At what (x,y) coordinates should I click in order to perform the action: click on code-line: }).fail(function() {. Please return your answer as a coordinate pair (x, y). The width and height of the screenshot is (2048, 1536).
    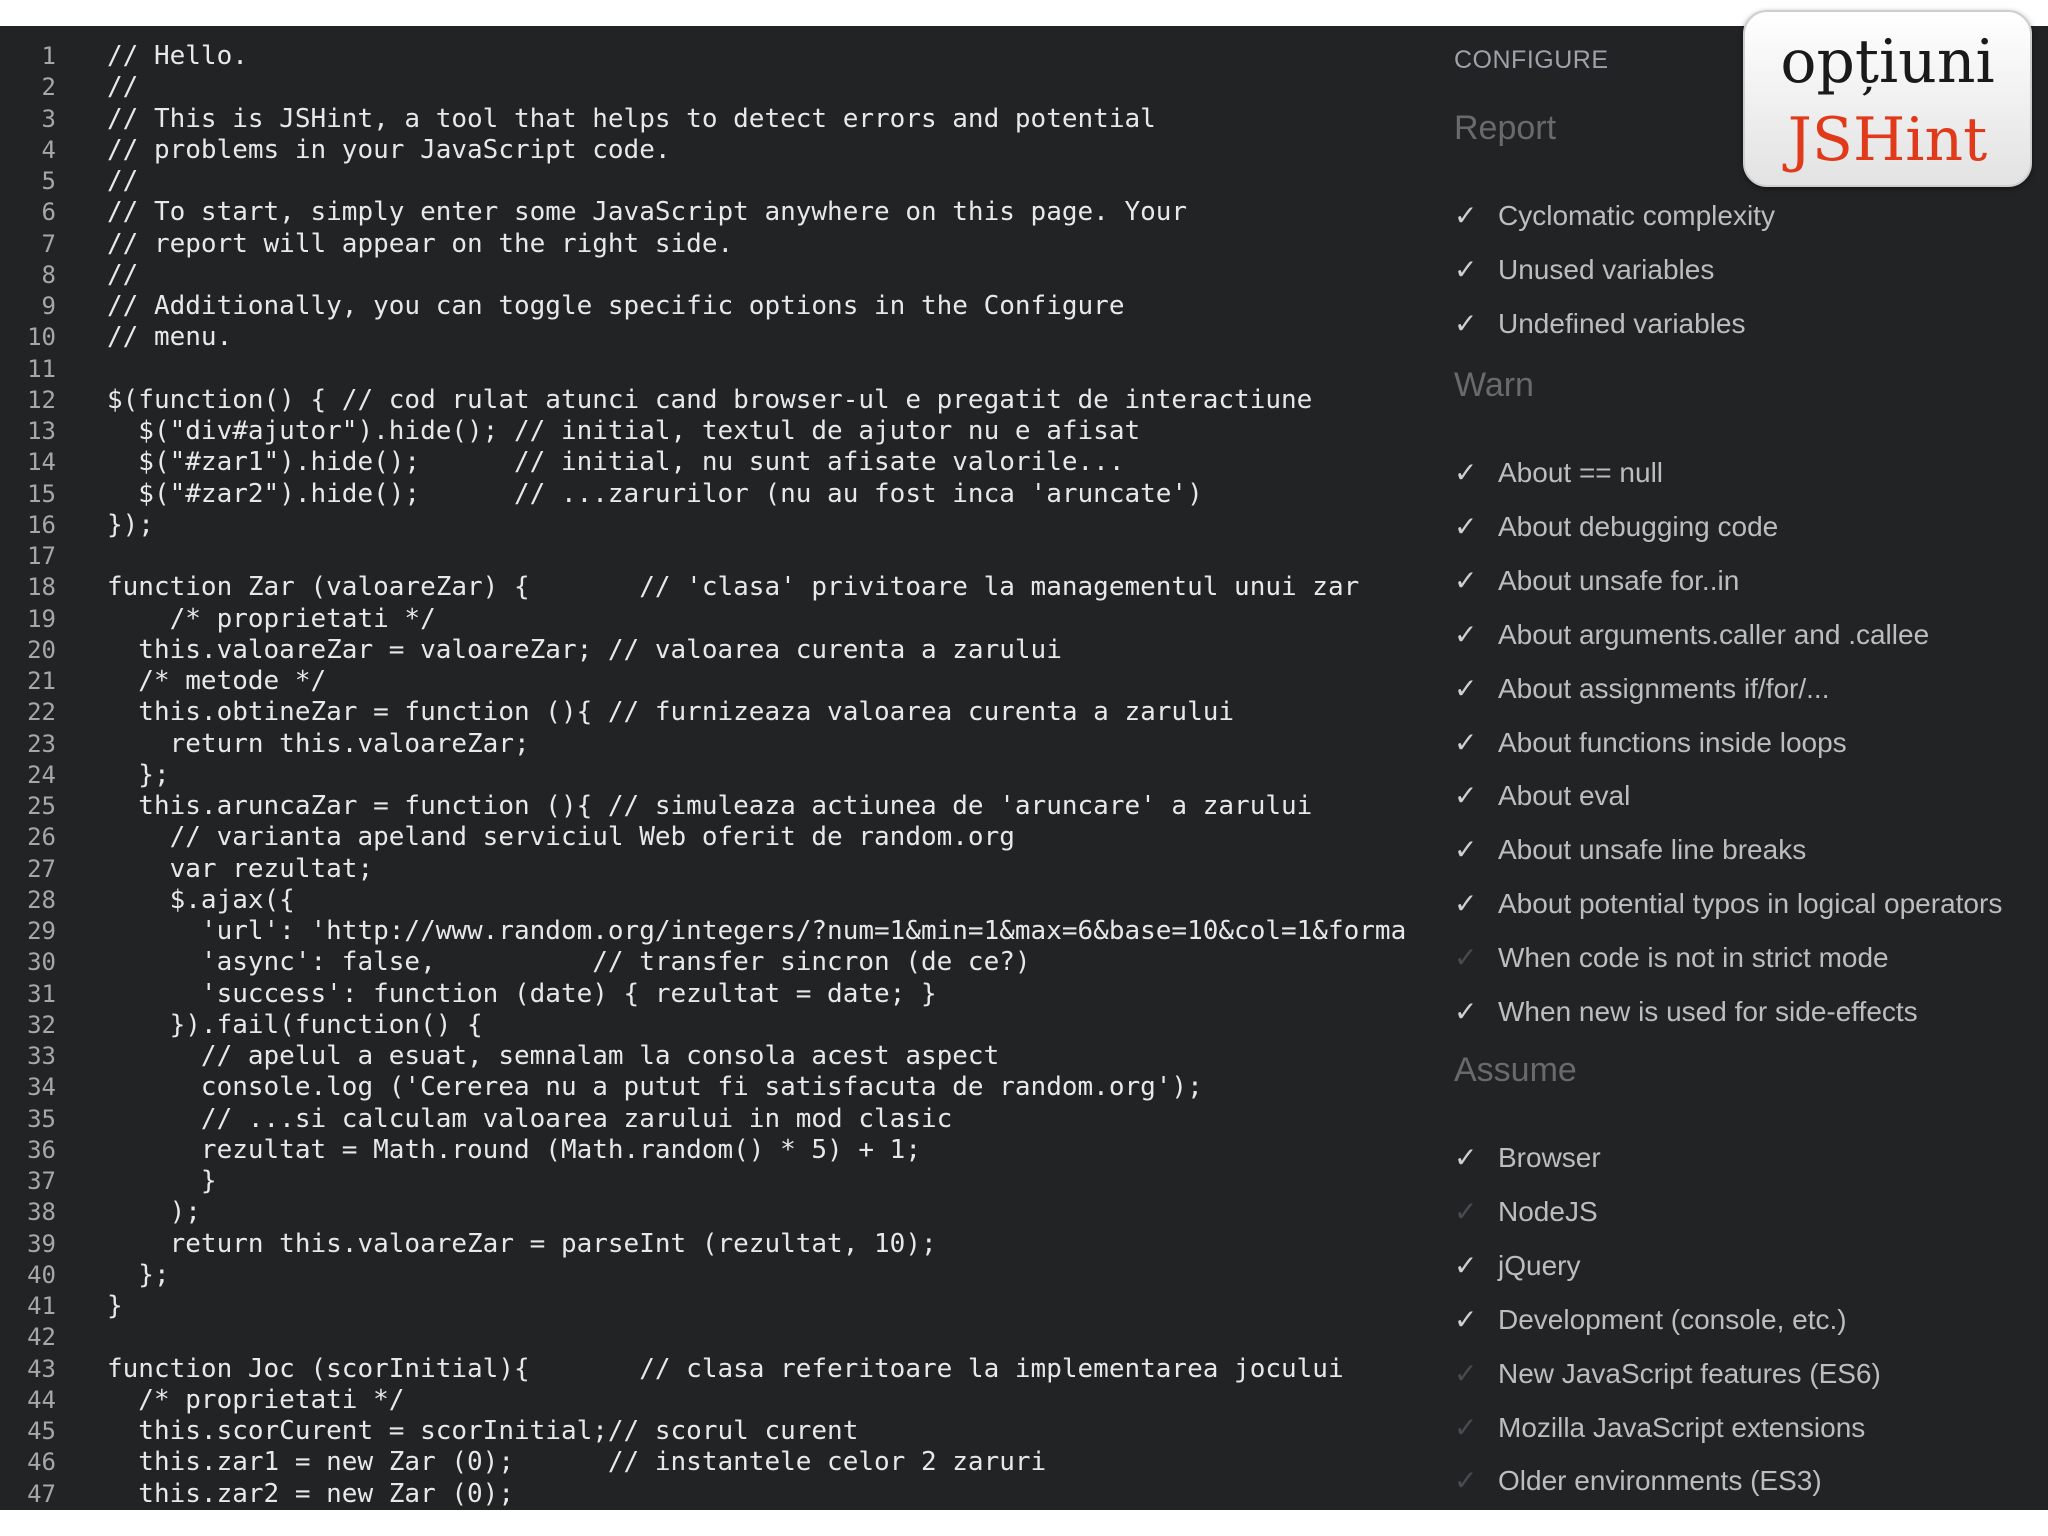
    Looking at the image, I should click on (757, 1025).